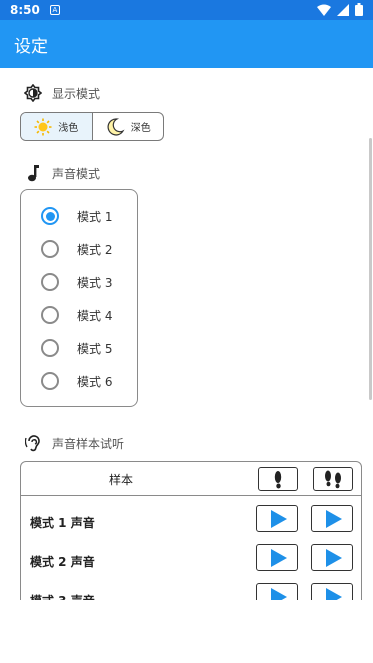 Image resolution: width=373 pixels, height=663 pixels. I want to click on sample-column-label: 样本, so click(121, 480).